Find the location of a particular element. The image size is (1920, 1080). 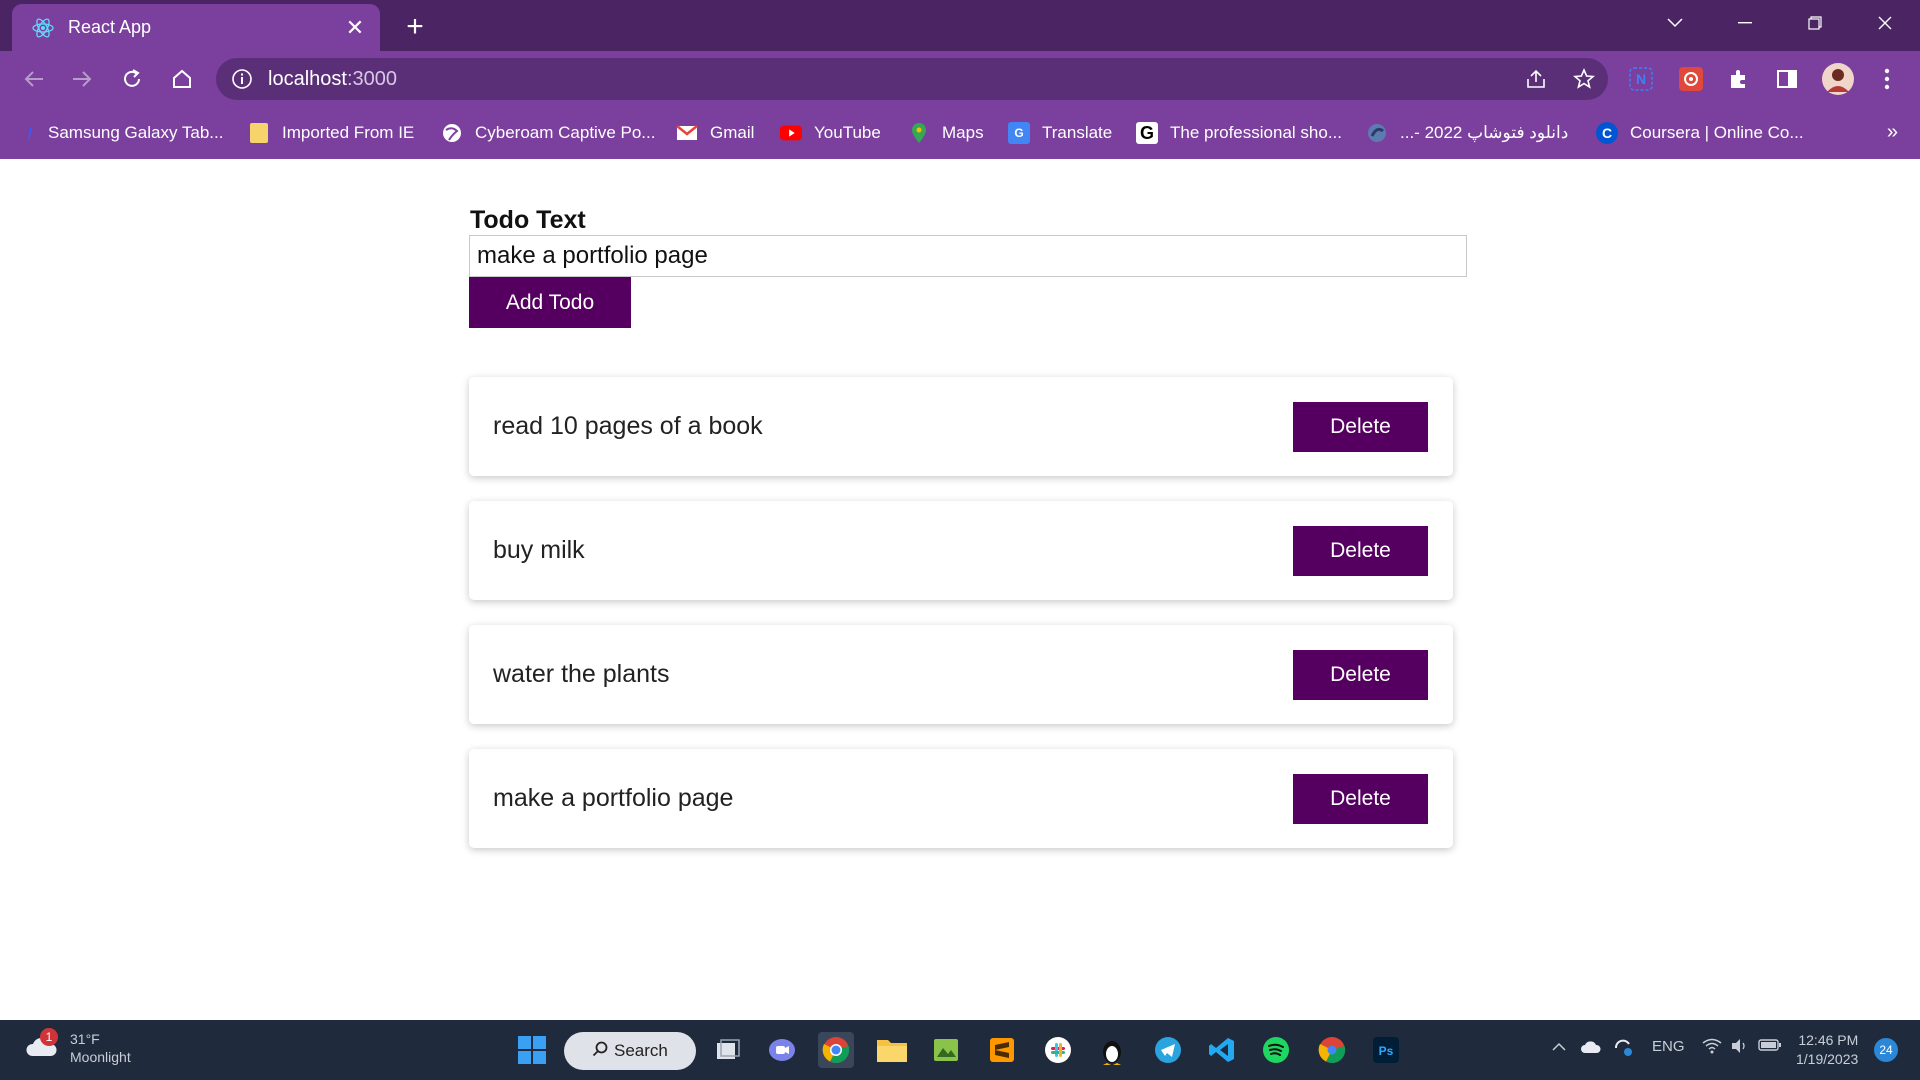

reload-icon is located at coordinates (132, 79).